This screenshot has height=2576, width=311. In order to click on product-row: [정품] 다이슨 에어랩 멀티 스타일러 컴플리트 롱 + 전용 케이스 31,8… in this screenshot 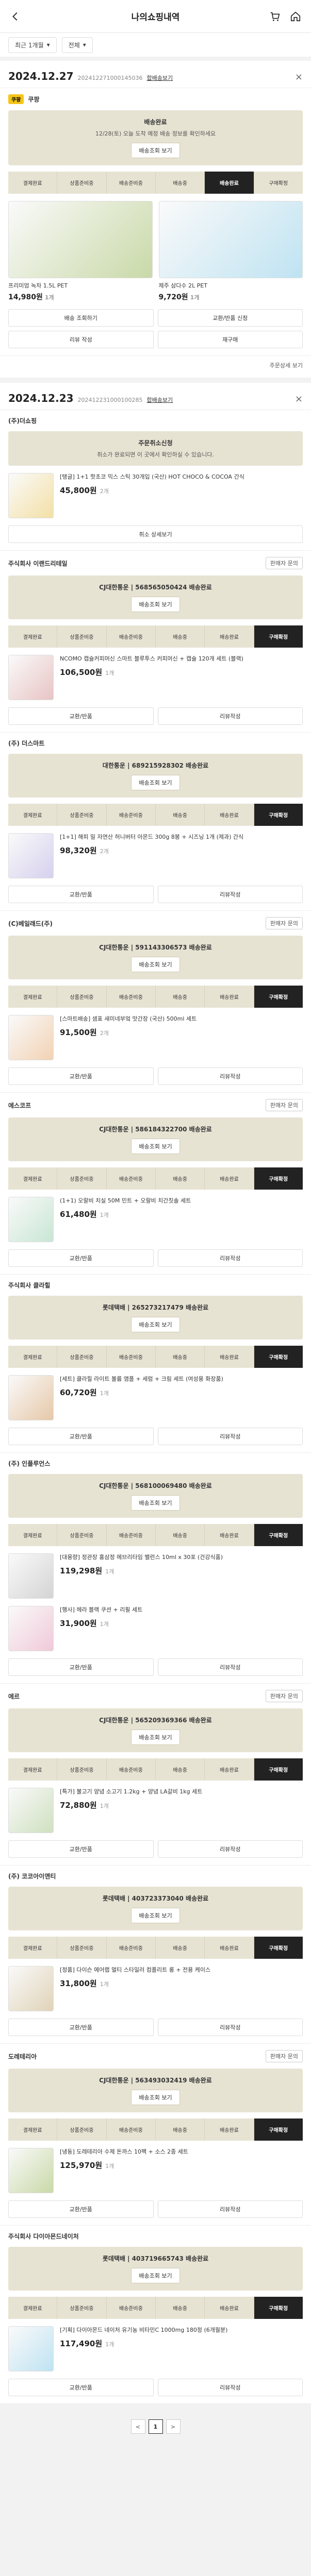, I will do `click(155, 1988)`.